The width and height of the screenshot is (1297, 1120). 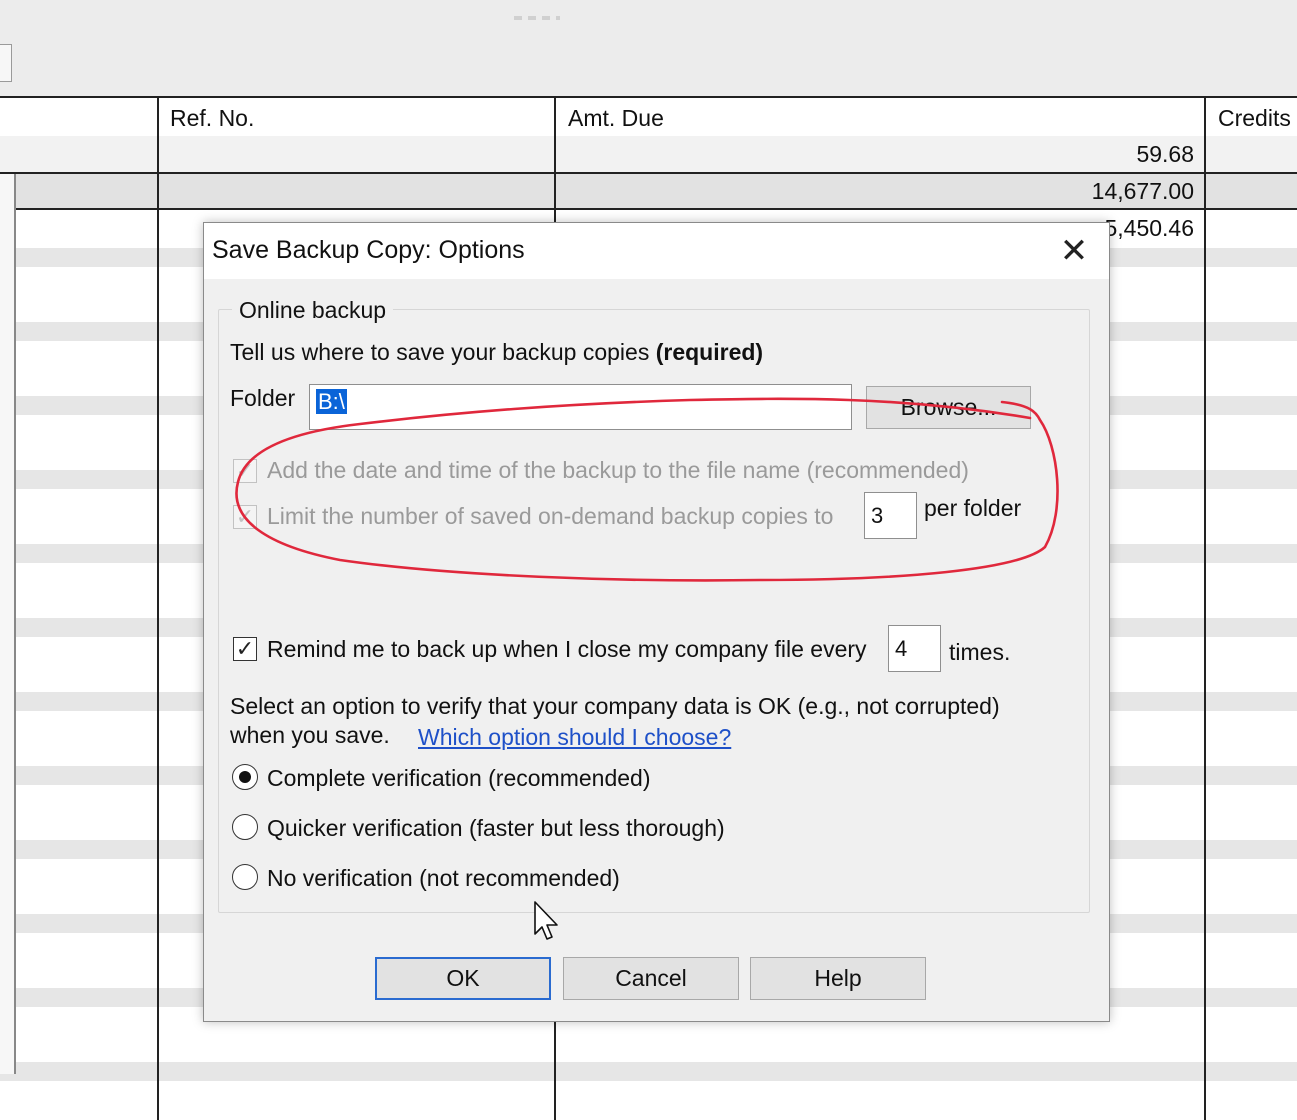 I want to click on radio-no-verification, so click(x=245, y=877).